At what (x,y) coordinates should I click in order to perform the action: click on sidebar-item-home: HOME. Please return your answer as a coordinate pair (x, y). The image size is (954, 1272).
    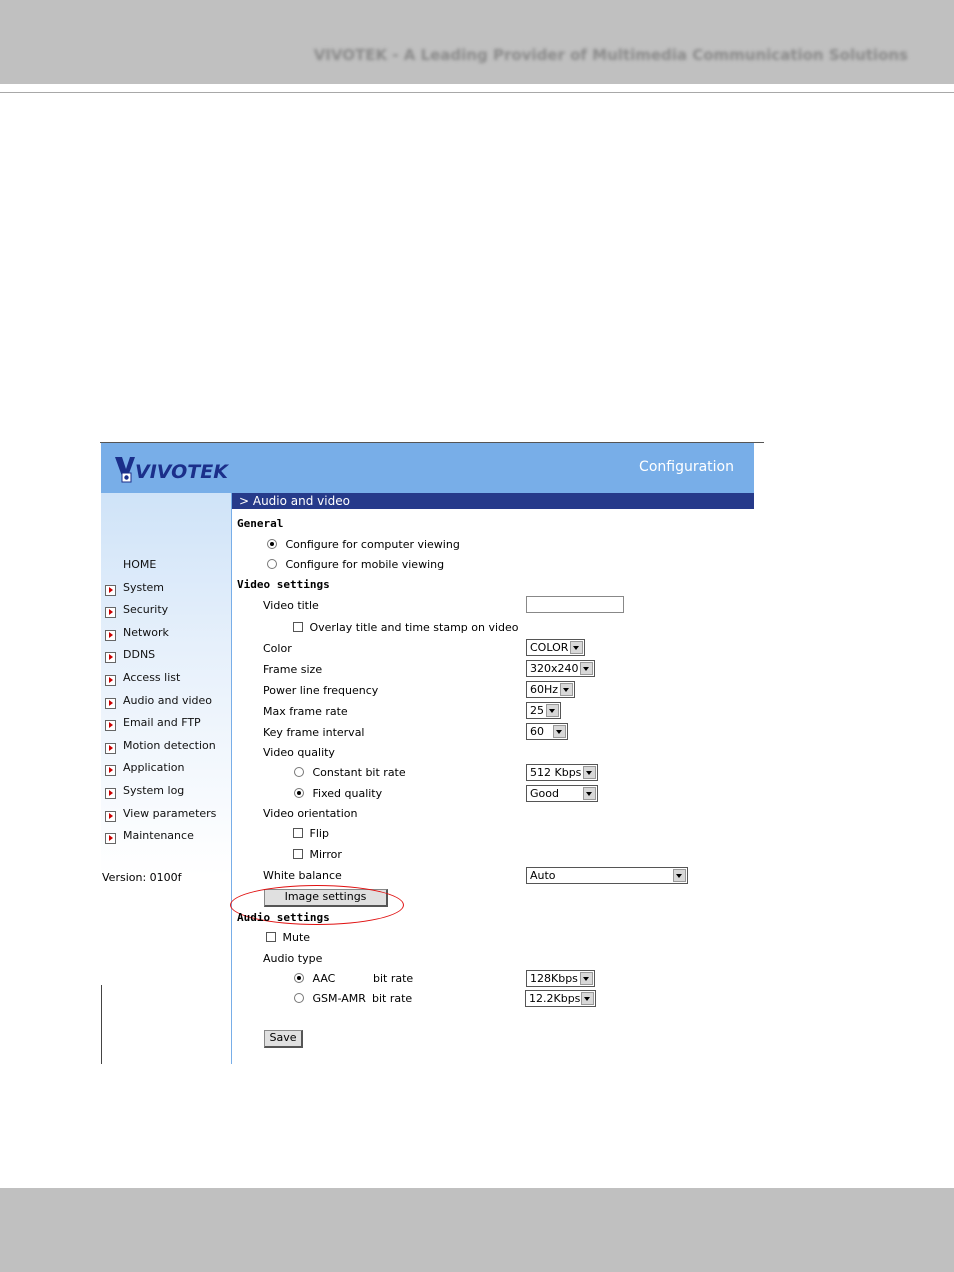
    Looking at the image, I should click on (166, 568).